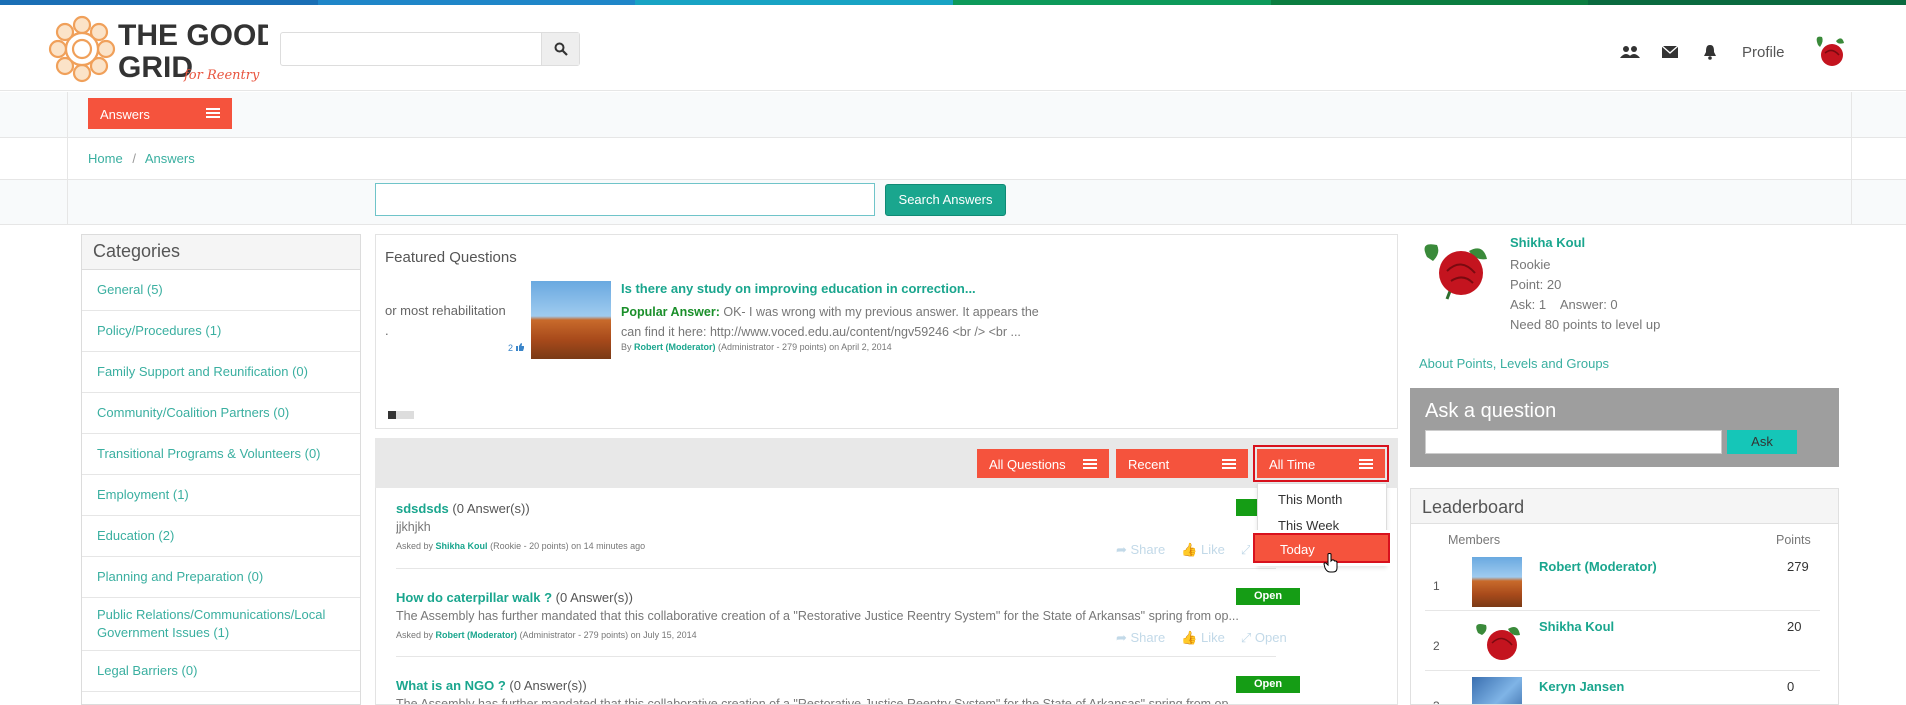  Describe the element at coordinates (1436, 646) in the screenshot. I see `leaderboard-rank: 2` at that location.